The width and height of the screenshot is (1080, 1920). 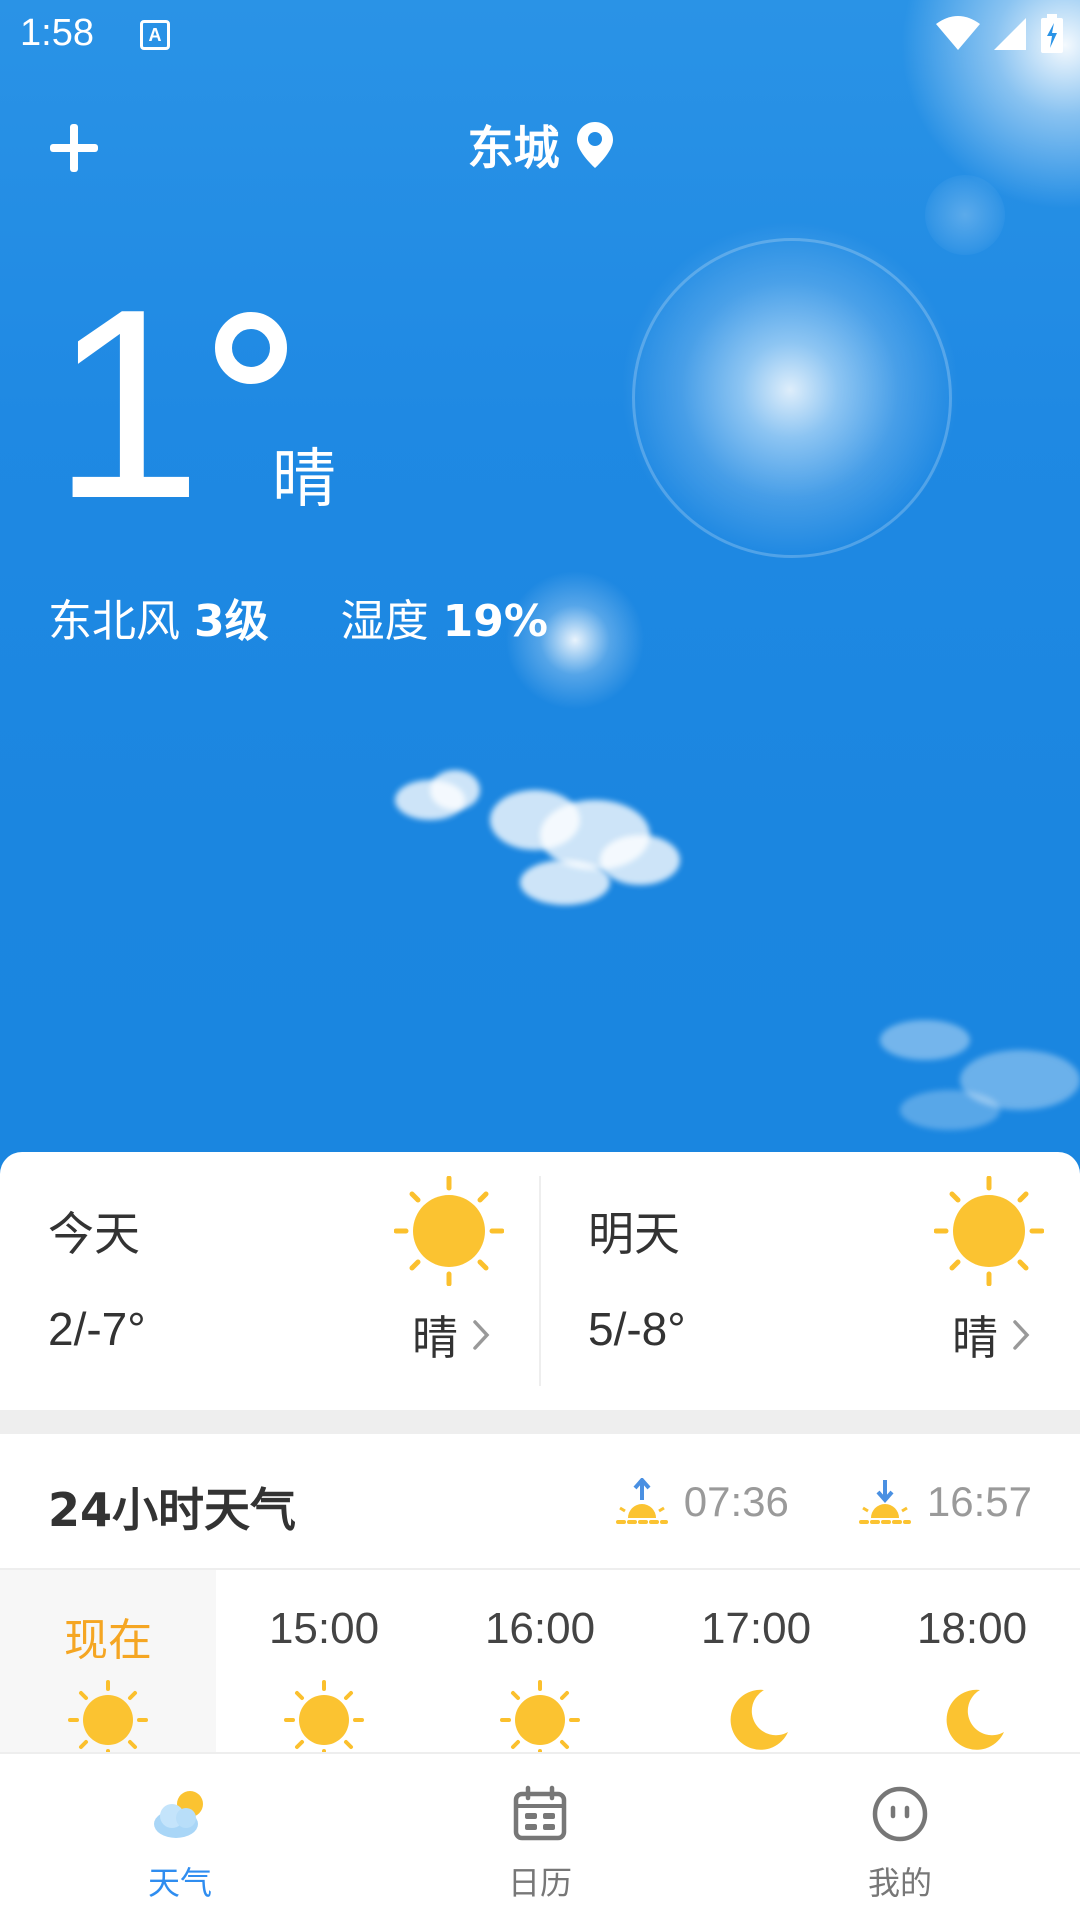 What do you see at coordinates (958, 33) in the screenshot?
I see `wifi-icon` at bounding box center [958, 33].